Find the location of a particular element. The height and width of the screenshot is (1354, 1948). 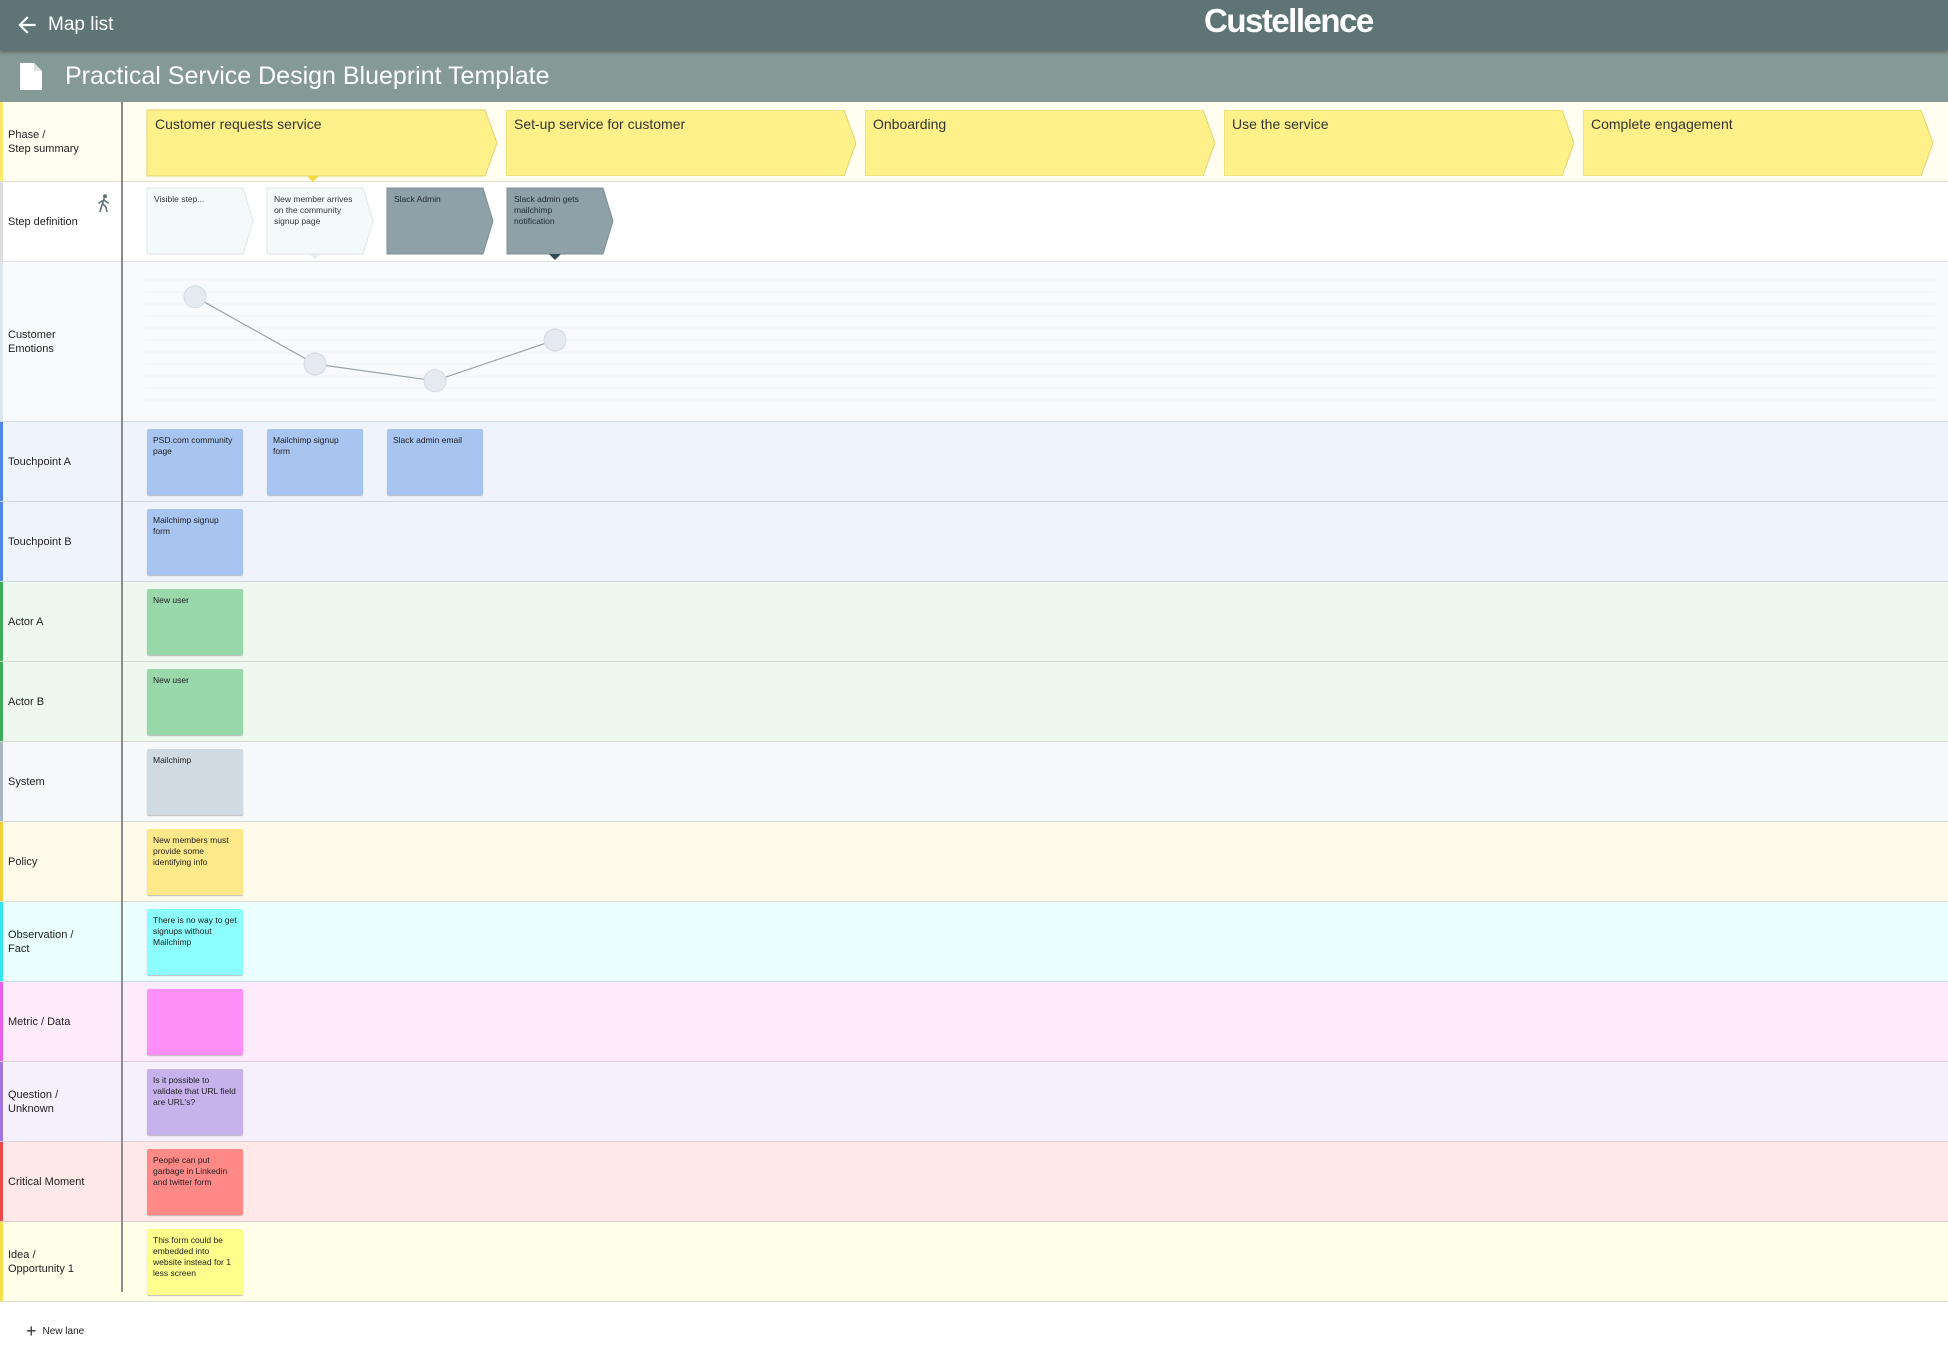

app-header: Map list Custellence is located at coordinates (974, 25).